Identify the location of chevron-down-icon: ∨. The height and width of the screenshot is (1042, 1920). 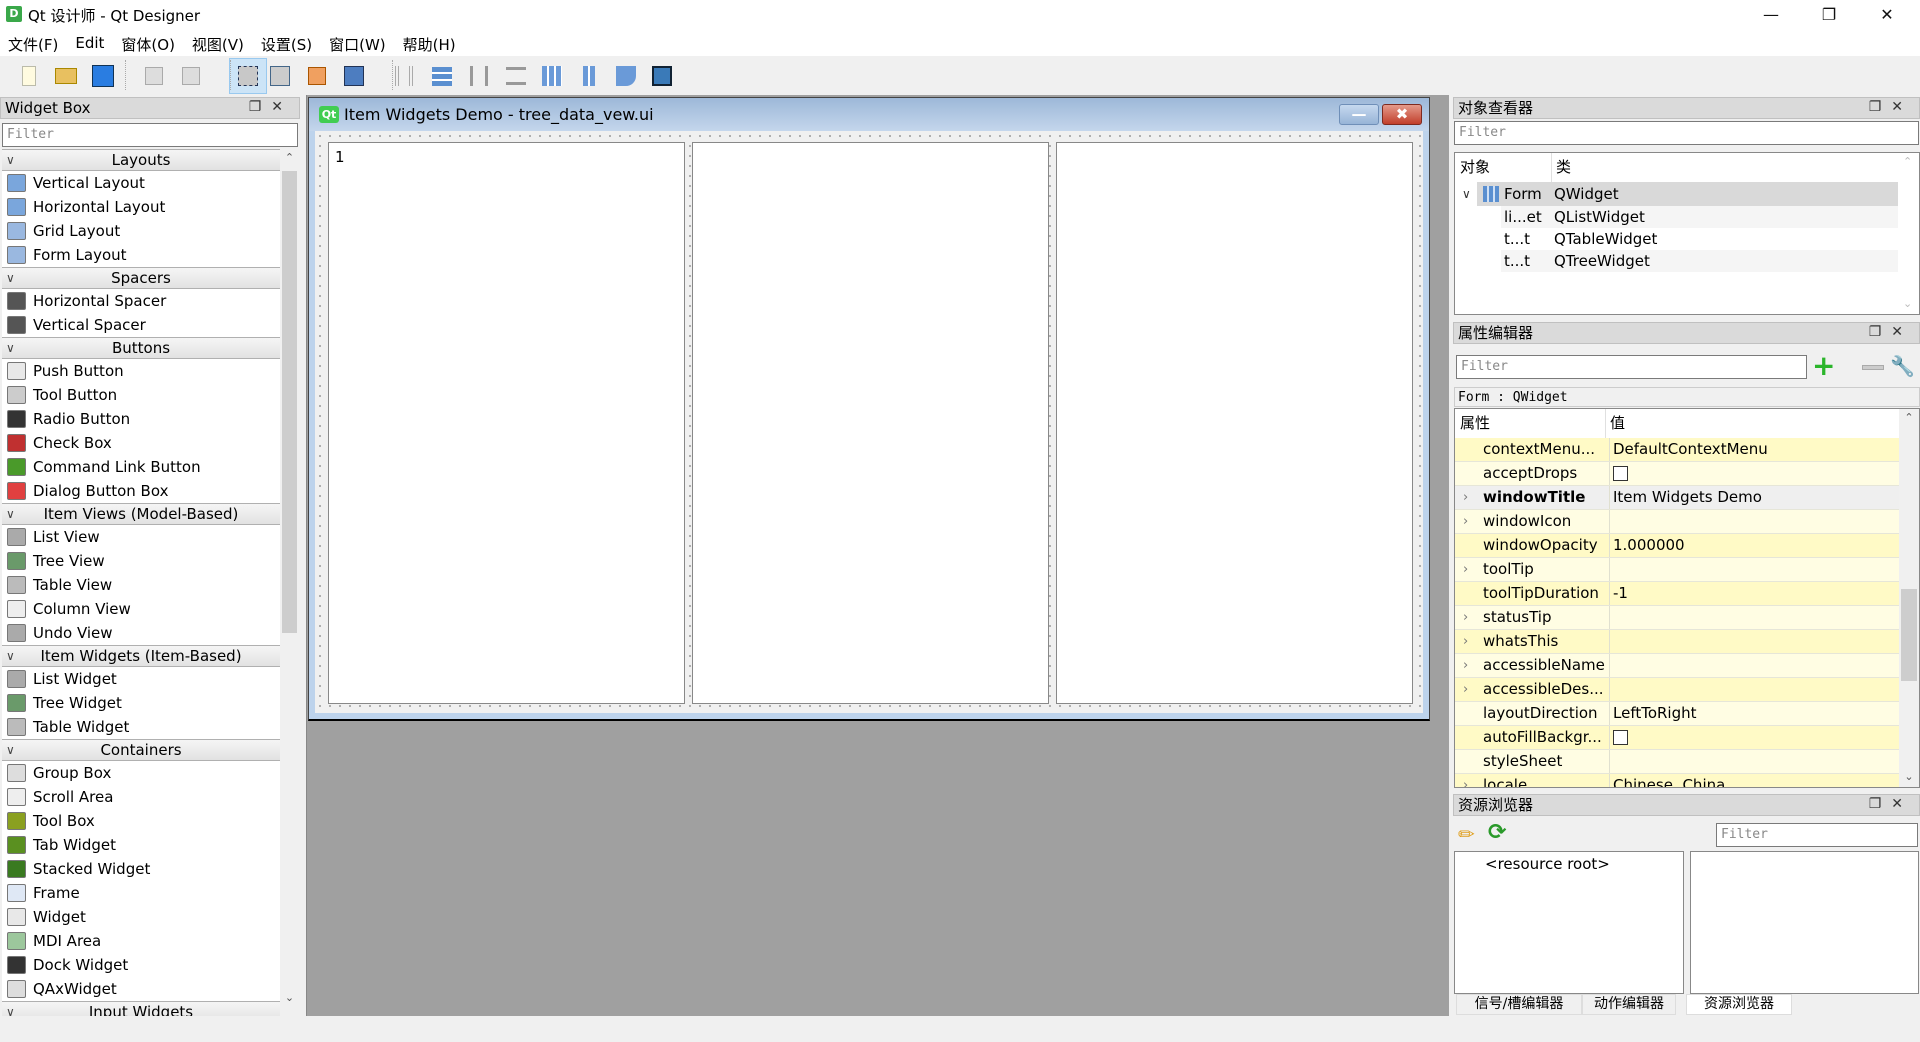
(1466, 194).